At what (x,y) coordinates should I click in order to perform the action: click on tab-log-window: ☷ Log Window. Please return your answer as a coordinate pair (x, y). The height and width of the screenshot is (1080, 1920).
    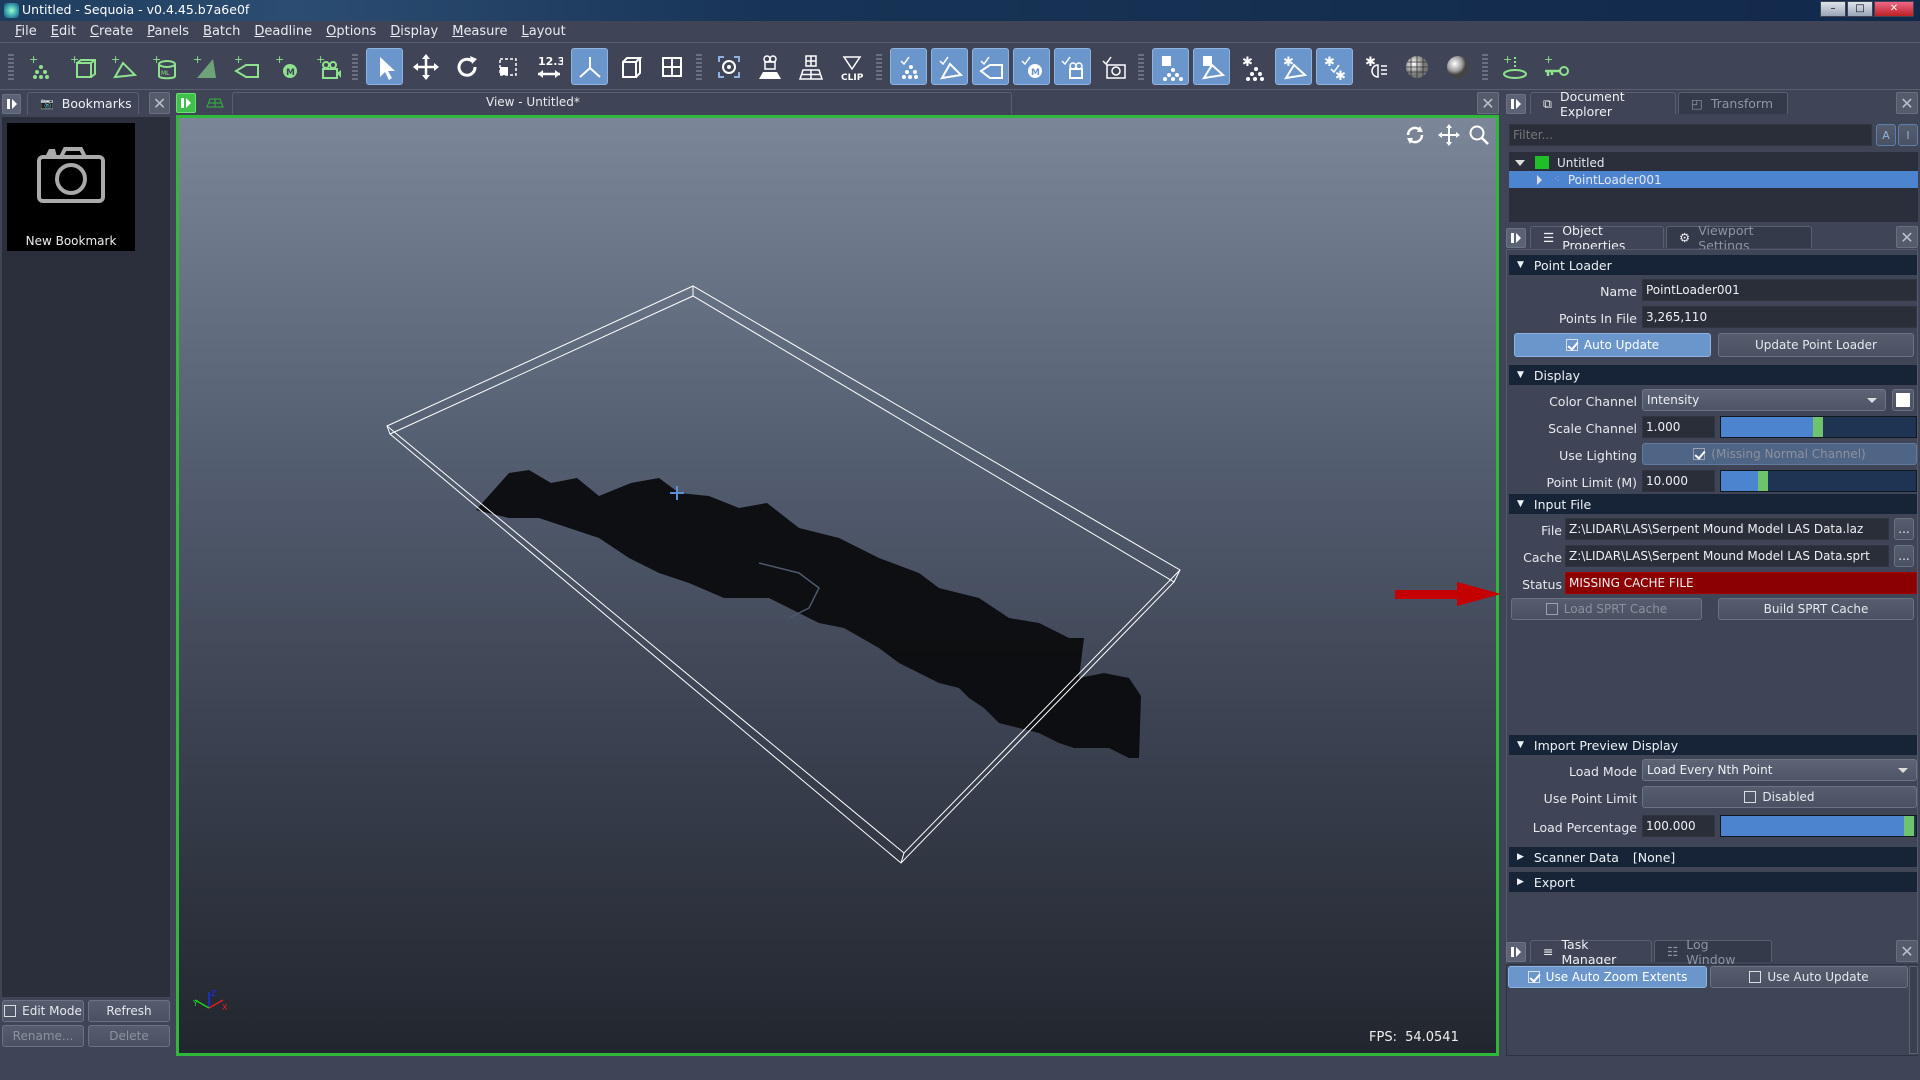
    Looking at the image, I should click on (1713, 952).